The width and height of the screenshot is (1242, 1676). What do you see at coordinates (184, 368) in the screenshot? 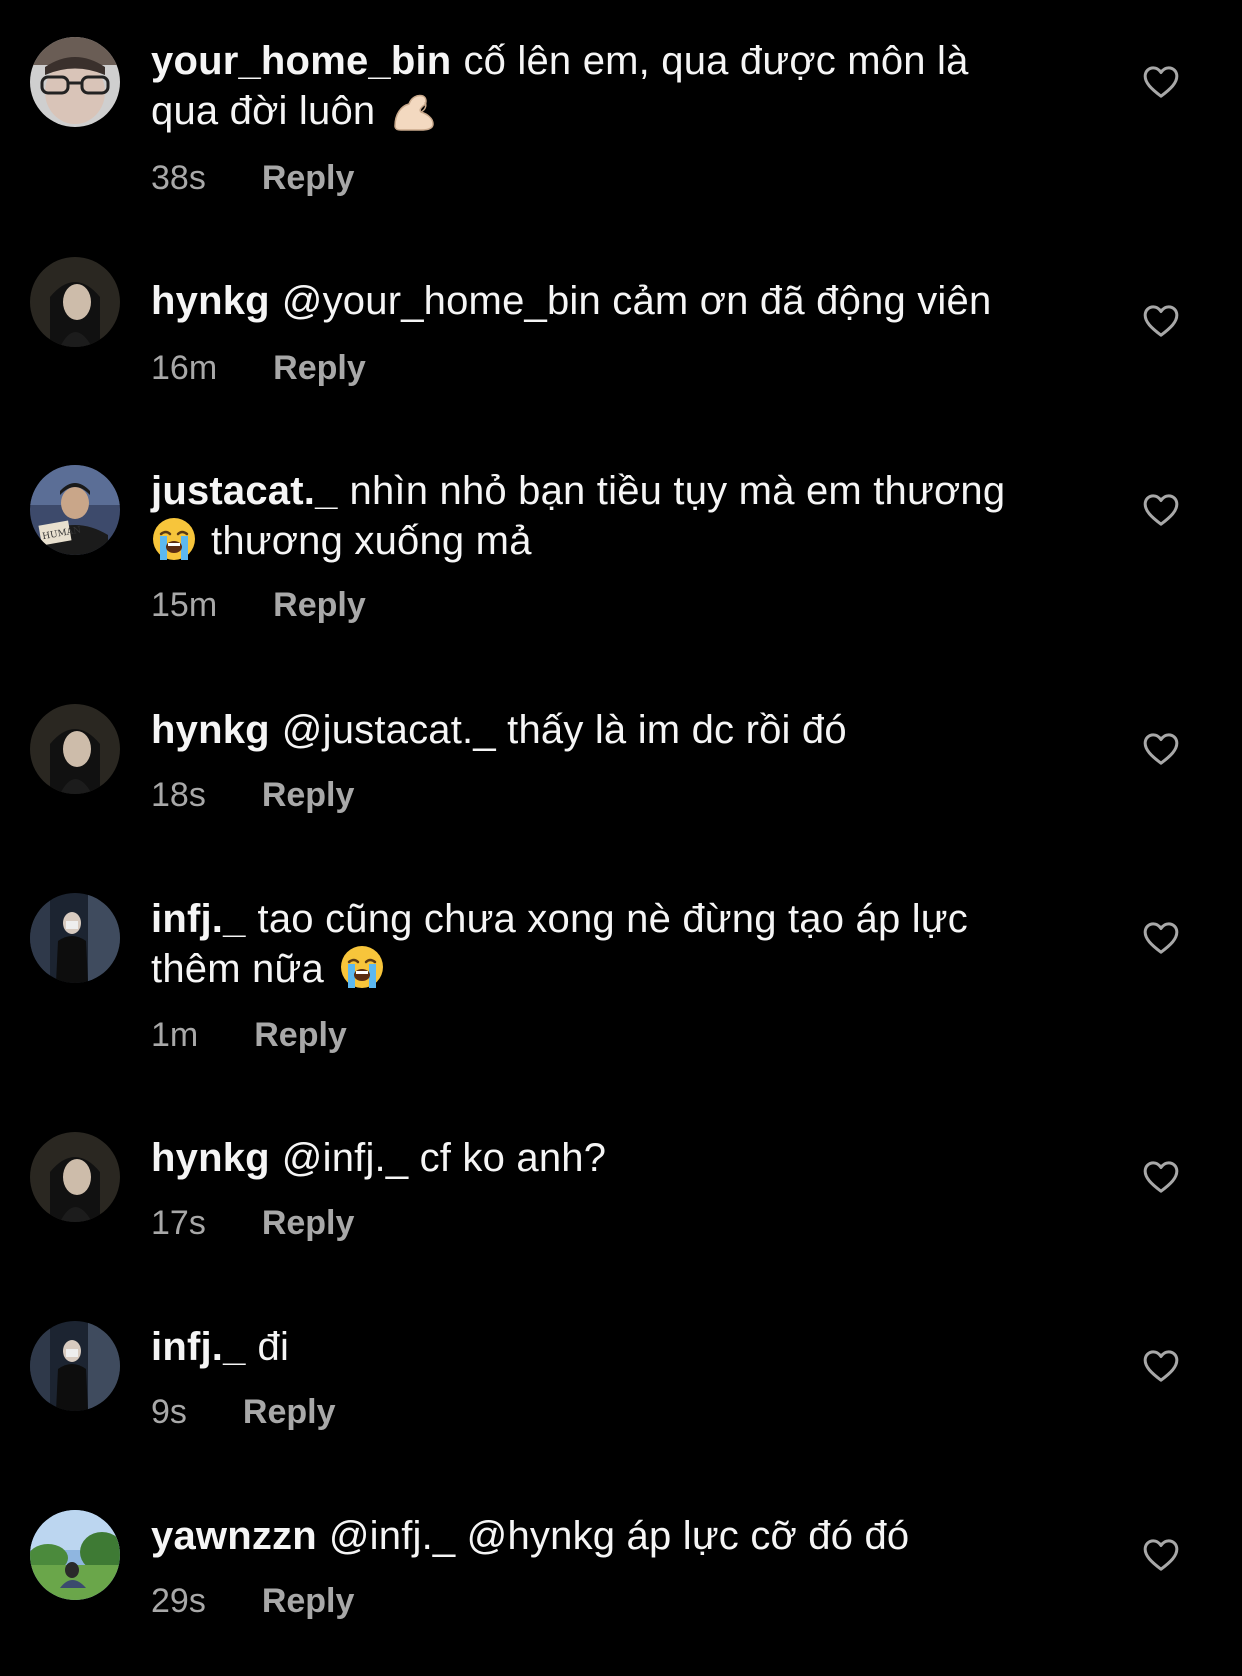
I see `comment-time: 16m` at bounding box center [184, 368].